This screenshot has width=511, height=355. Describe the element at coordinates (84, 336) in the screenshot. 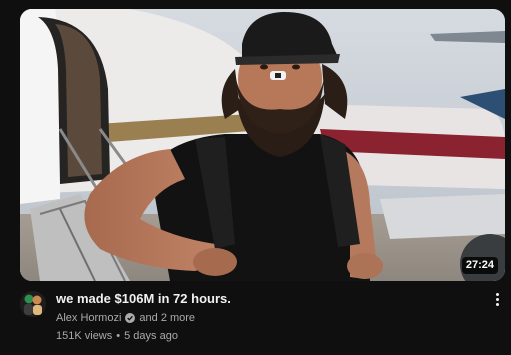

I see `view-count: 151K views` at that location.